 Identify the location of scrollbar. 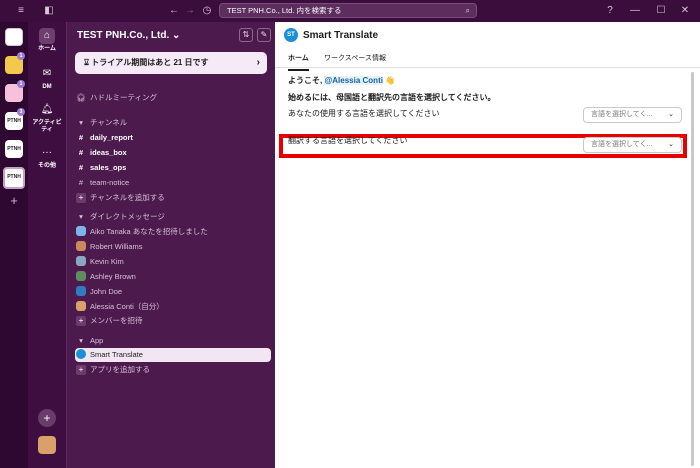
(692, 269).